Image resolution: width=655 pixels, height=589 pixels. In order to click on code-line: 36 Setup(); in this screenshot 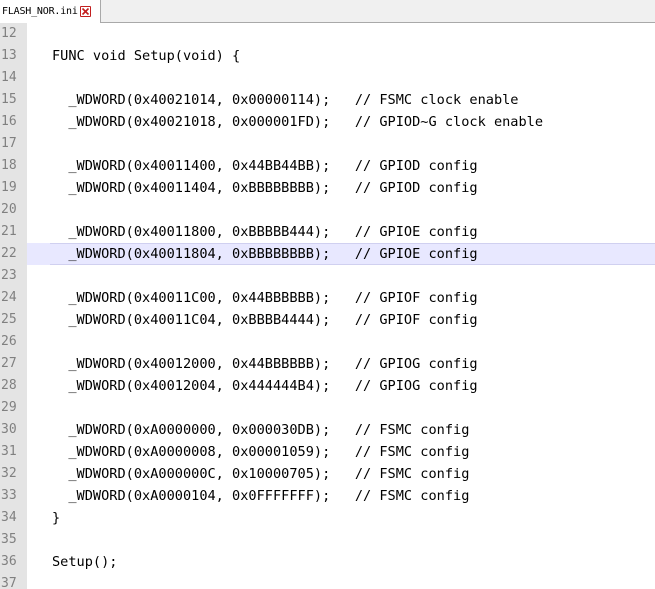, I will do `click(327, 562)`.